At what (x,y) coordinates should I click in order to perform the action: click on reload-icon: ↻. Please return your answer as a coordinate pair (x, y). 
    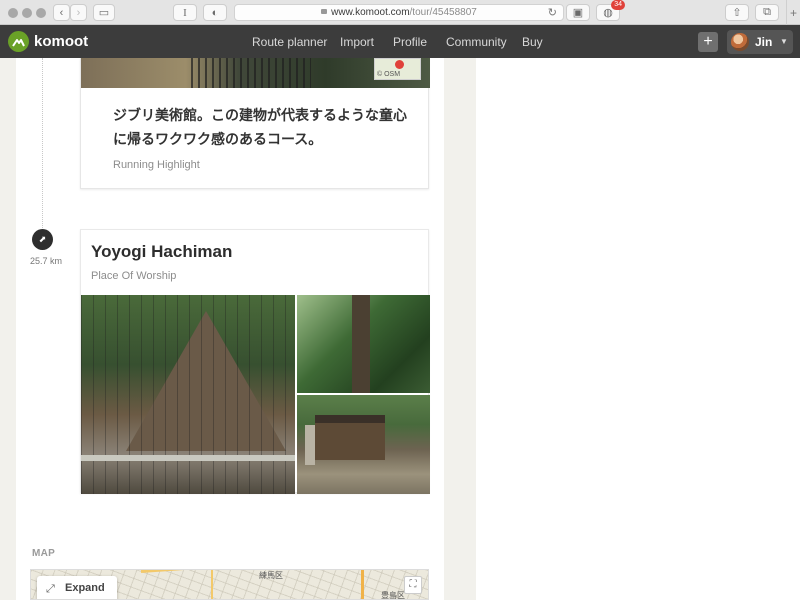
    Looking at the image, I should click on (552, 12).